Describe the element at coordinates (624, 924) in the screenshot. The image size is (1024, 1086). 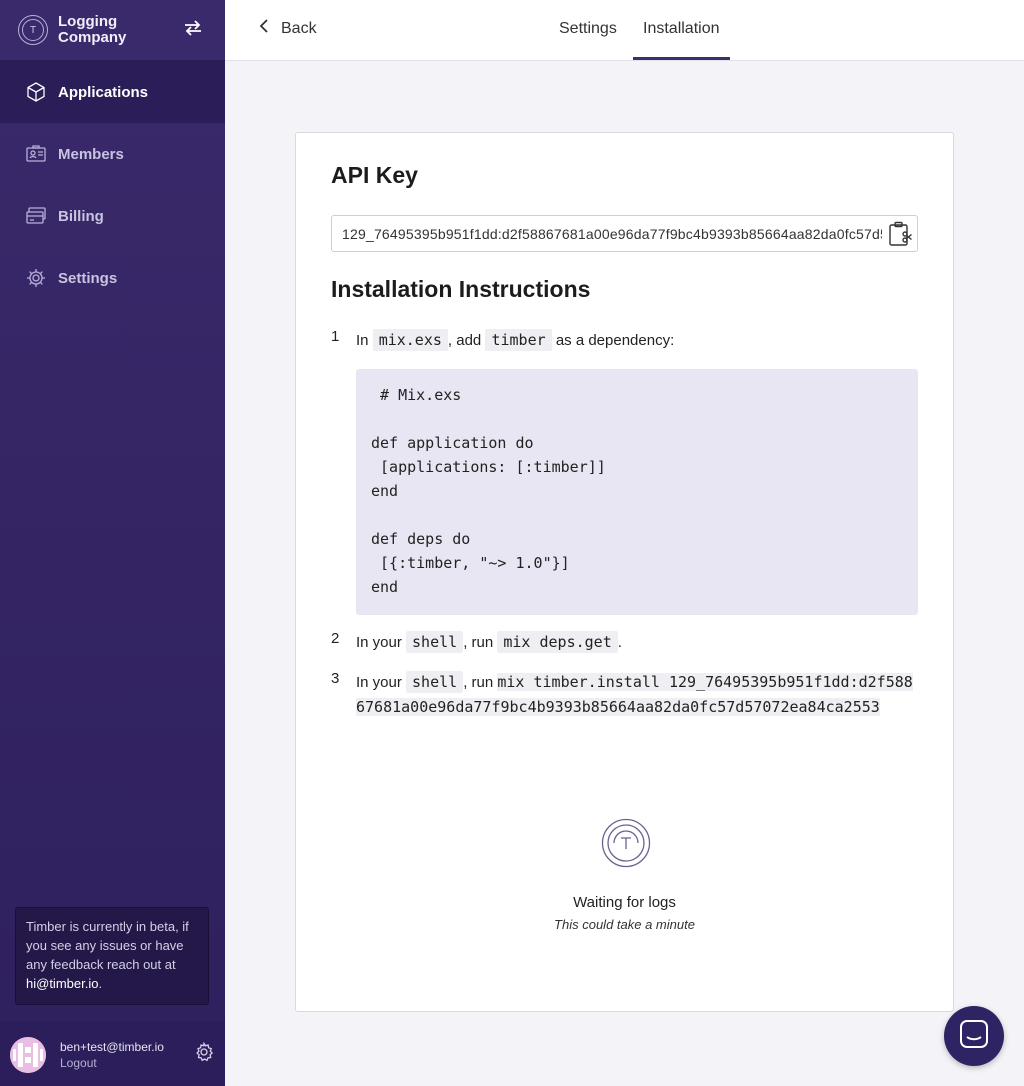
I see `waiting-subtitle: This could take a minute` at that location.